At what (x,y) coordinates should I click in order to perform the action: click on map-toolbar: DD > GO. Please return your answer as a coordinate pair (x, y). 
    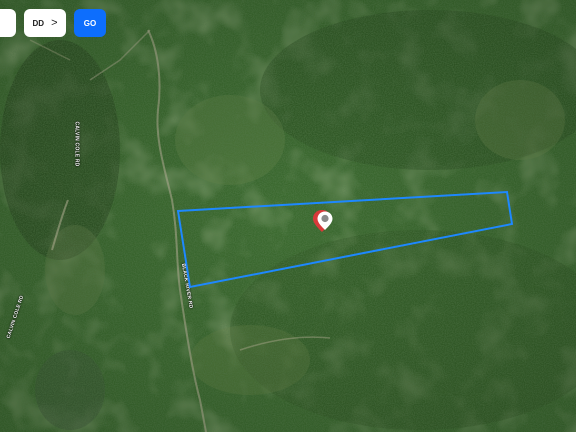
    Looking at the image, I should click on (53, 23).